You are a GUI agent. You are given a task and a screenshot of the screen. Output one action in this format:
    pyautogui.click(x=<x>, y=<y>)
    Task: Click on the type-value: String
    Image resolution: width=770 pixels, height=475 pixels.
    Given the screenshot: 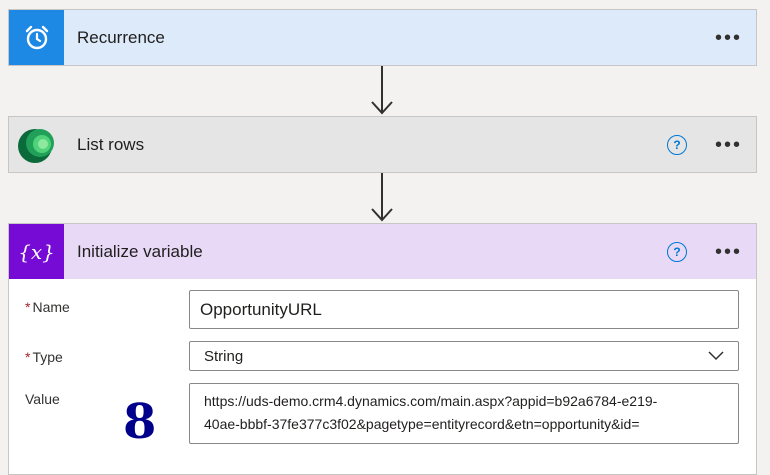 What is the action you would take?
    pyautogui.click(x=224, y=356)
    